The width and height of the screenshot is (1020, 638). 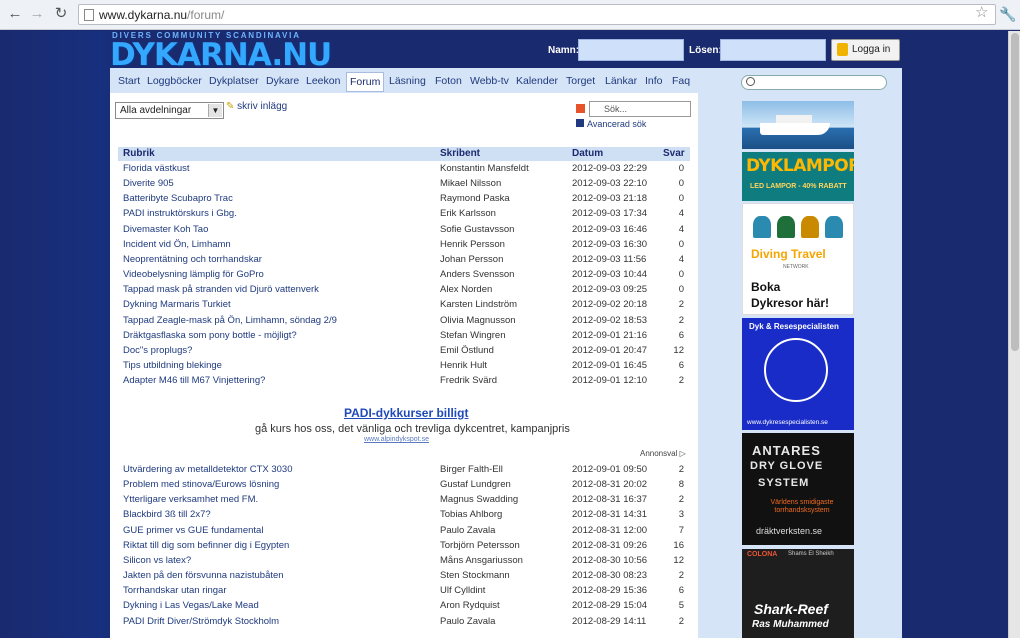 What do you see at coordinates (1007, 14) in the screenshot?
I see `wrench-icon: 🔧` at bounding box center [1007, 14].